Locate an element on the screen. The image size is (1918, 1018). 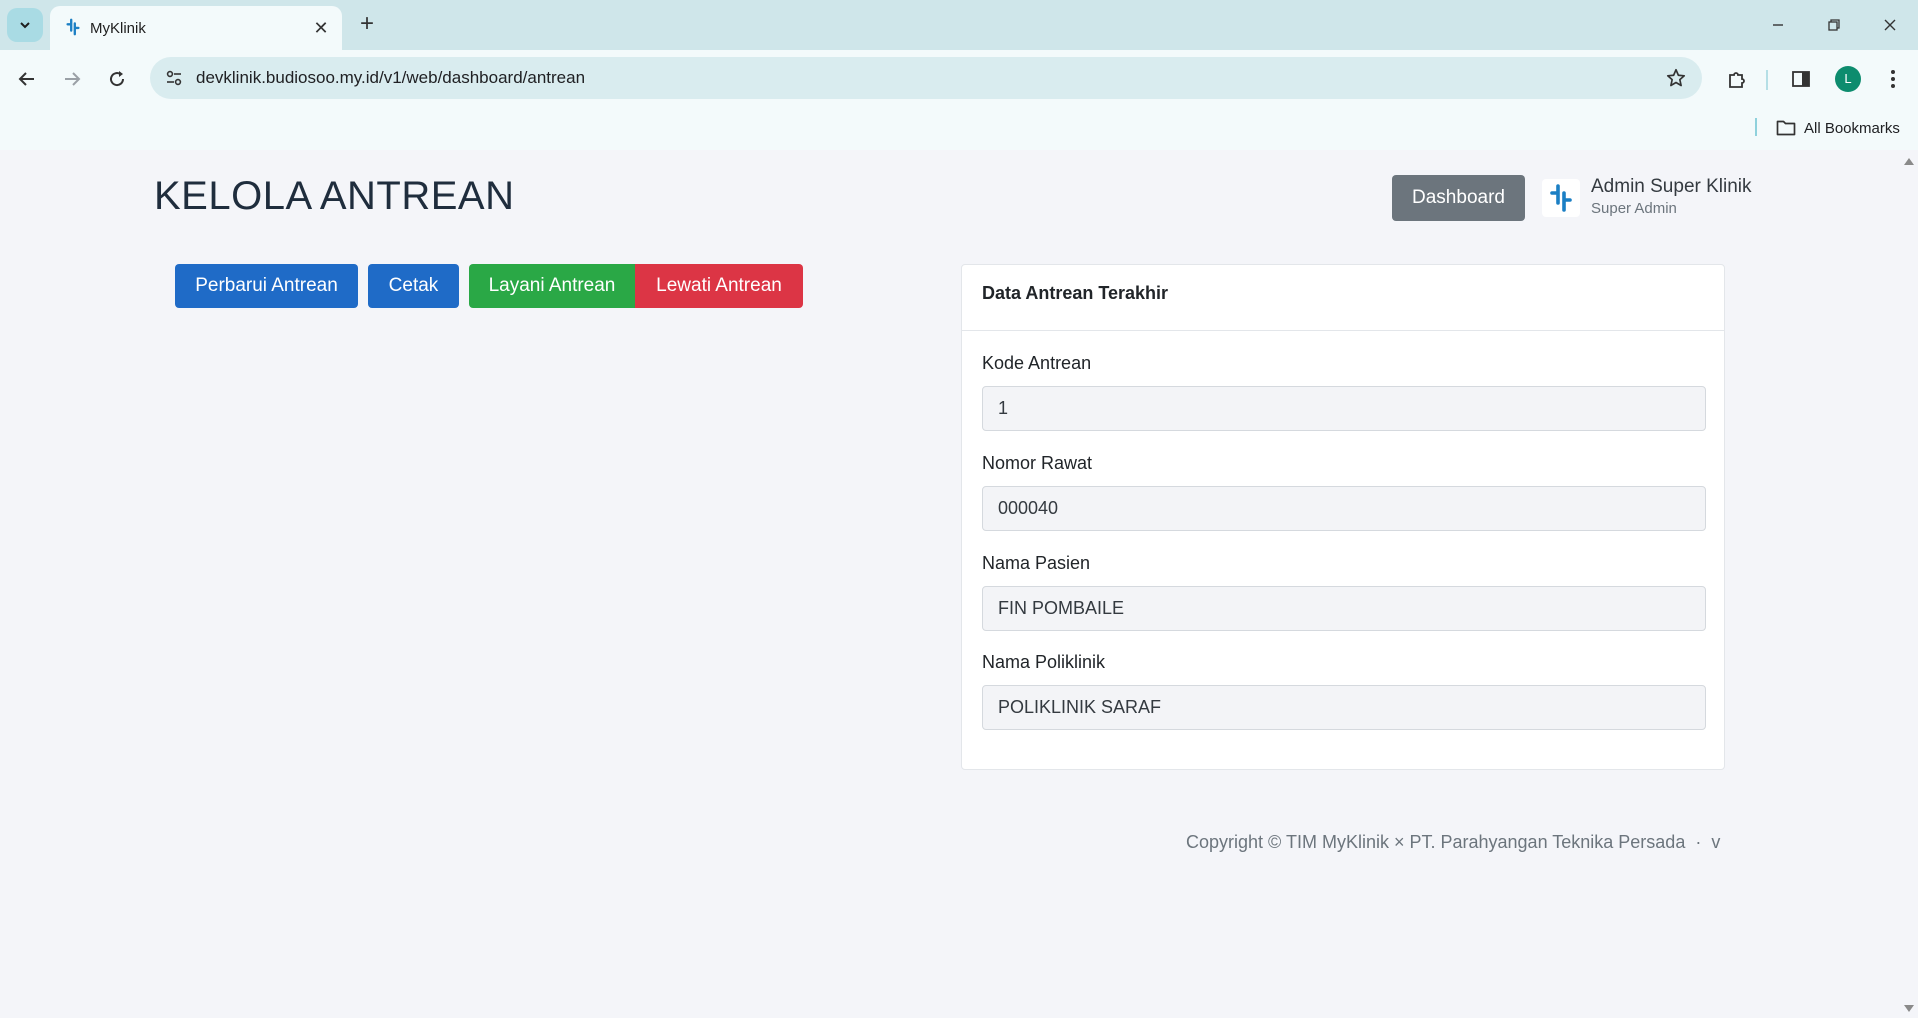
back-button is located at coordinates (27, 79).